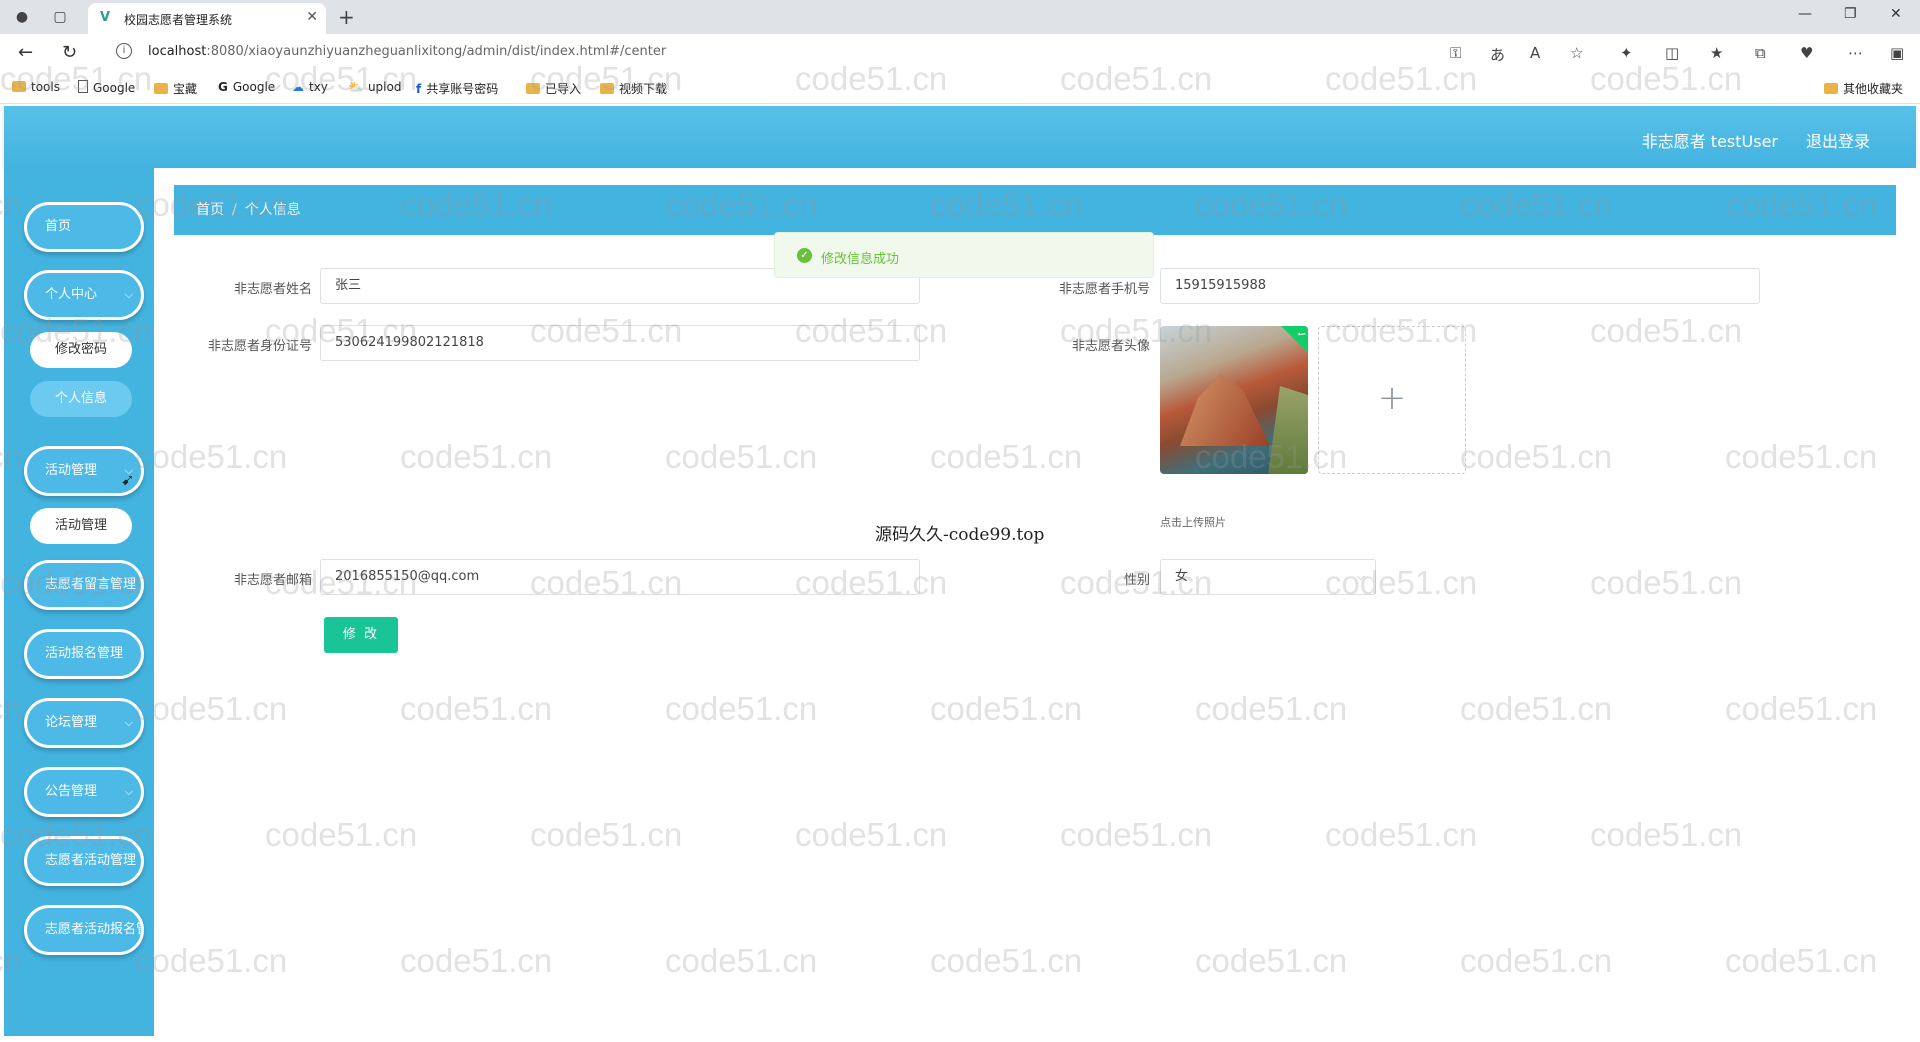 Image resolution: width=1920 pixels, height=1042 pixels. What do you see at coordinates (60, 17) in the screenshot?
I see `tab-actions-icon: ▢` at bounding box center [60, 17].